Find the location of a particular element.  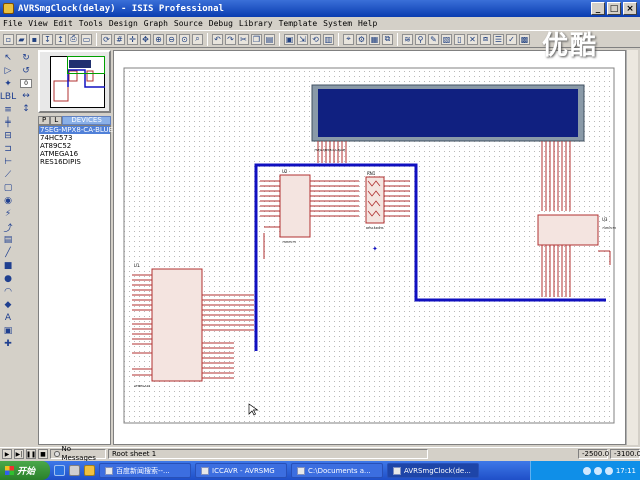

library-manager-button: L is located at coordinates (56, 120).